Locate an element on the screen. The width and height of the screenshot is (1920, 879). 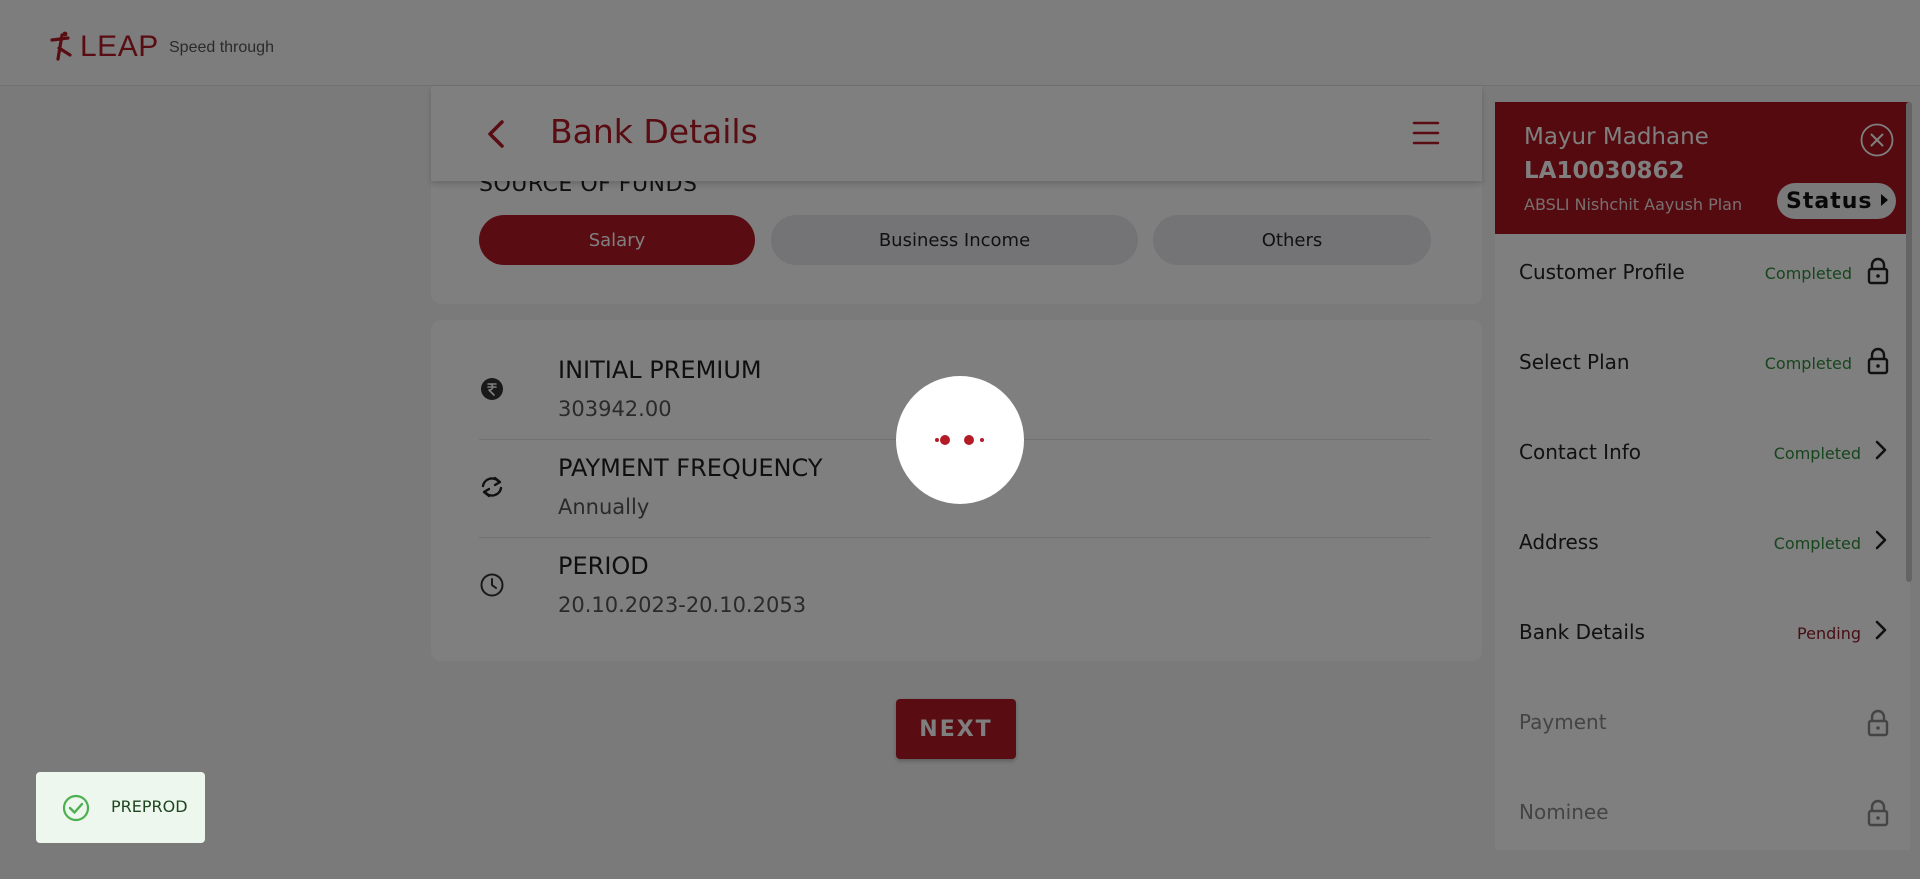
toast-message: PREPROD is located at coordinates (149, 806).